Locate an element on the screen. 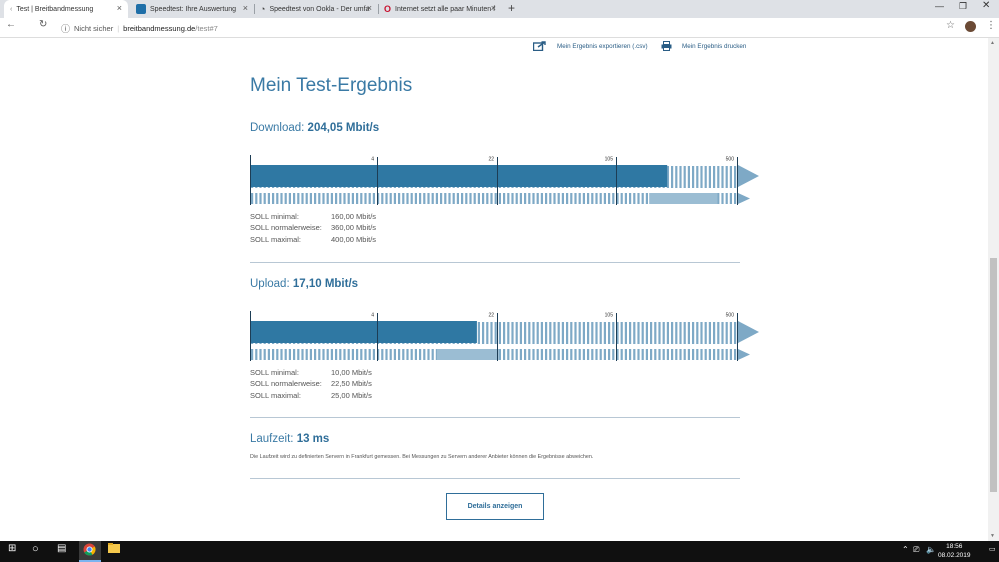 Image resolution: width=999 pixels, height=562 pixels. network-icon: ⎚ is located at coordinates (916, 550).